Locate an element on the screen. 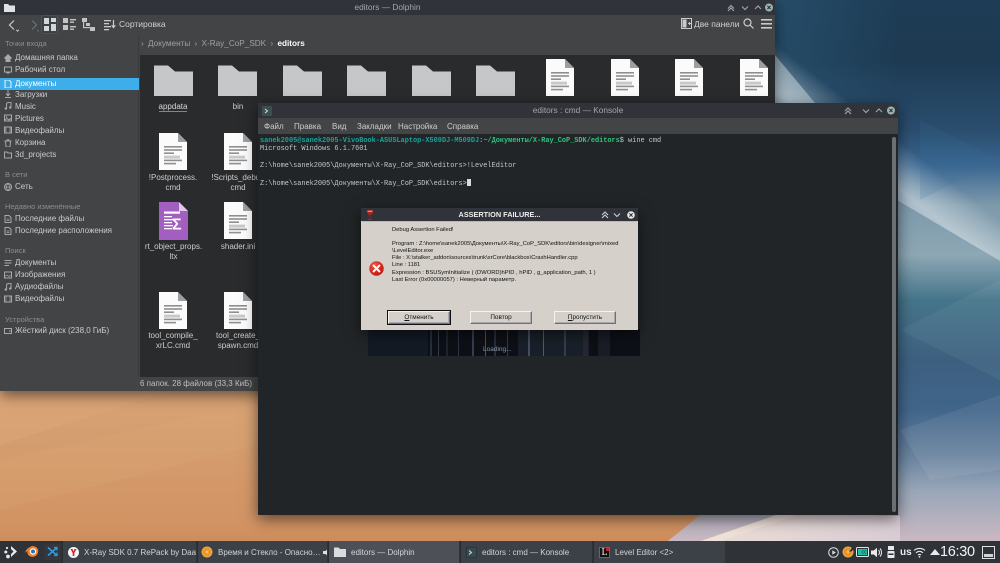 Image resolution: width=1000 pixels, height=563 pixels. svg-text: Σ is located at coordinates (177, 225).